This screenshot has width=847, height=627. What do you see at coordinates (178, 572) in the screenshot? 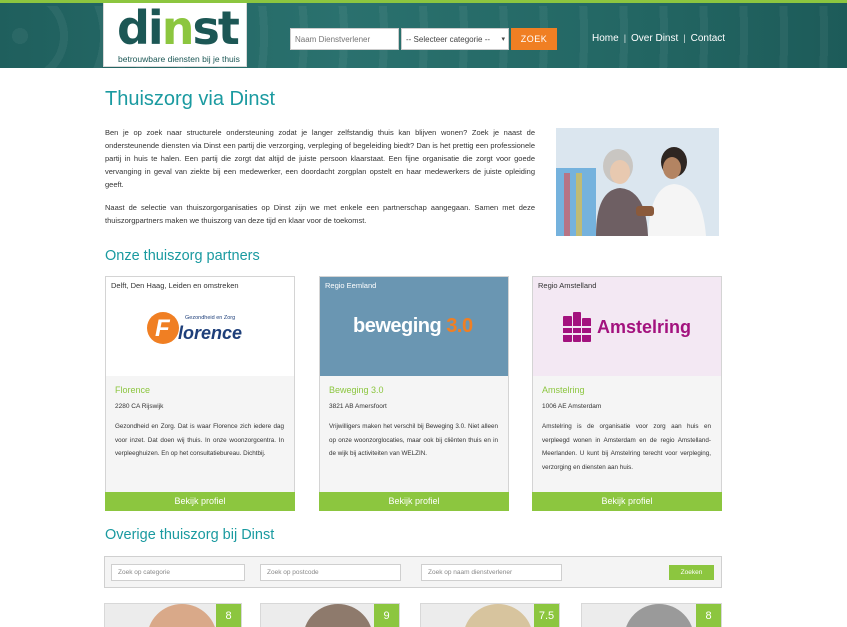
I see `category-filter-input: Zoek op categorie` at bounding box center [178, 572].